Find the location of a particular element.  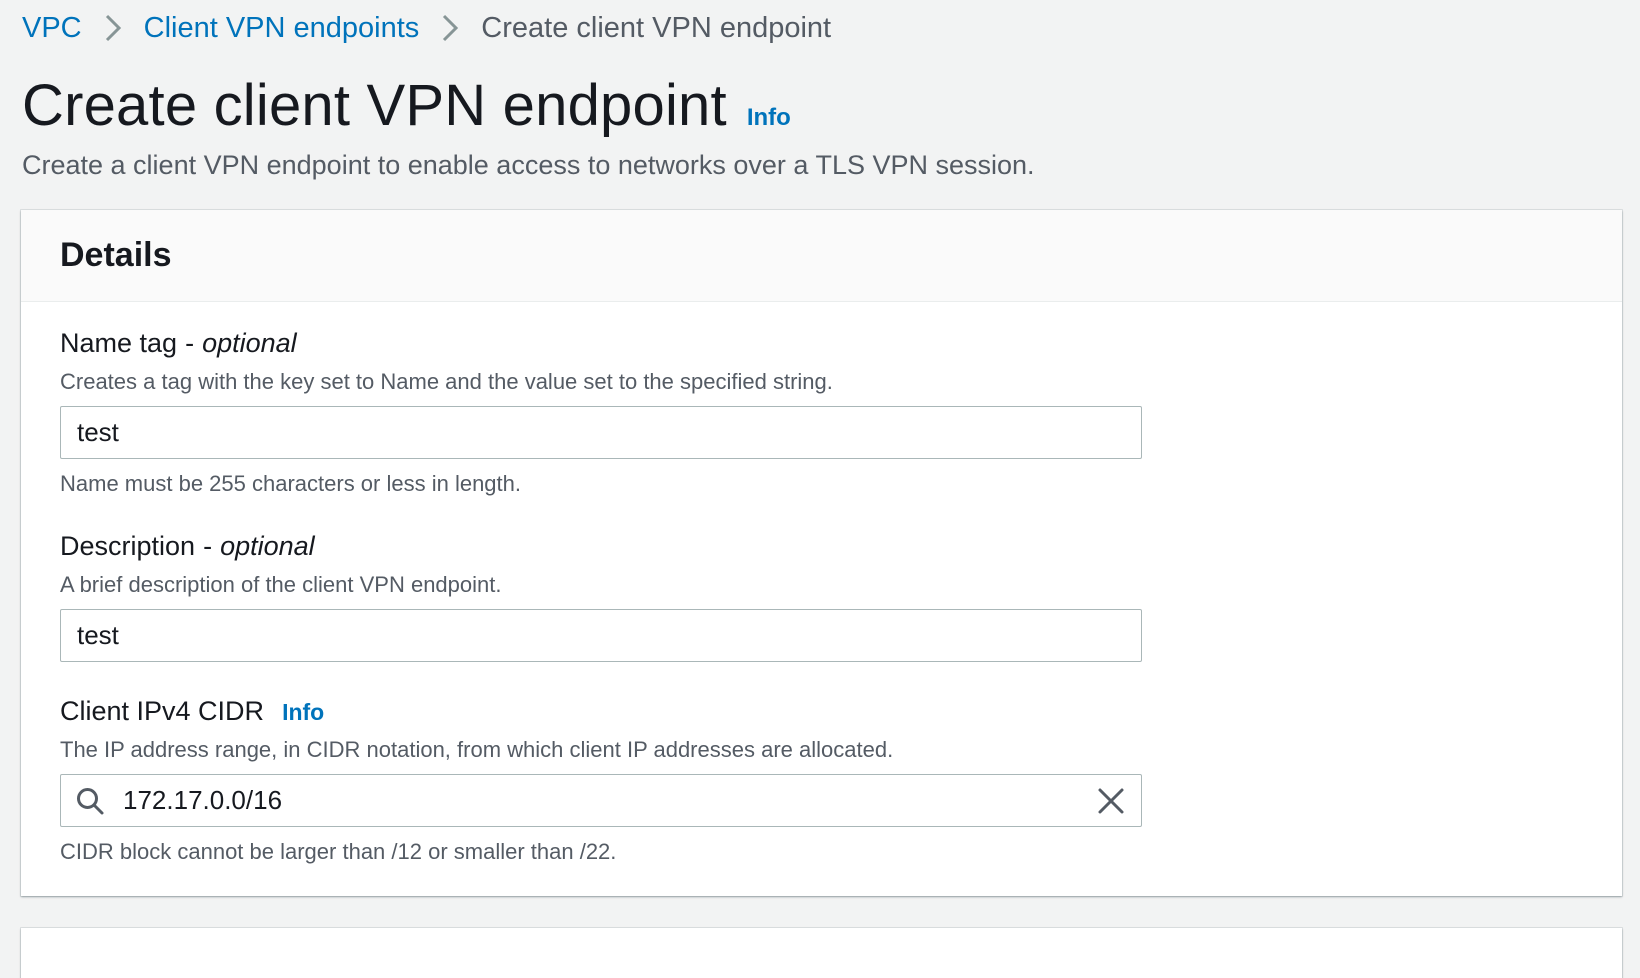

description-optional: optional is located at coordinates (267, 546).